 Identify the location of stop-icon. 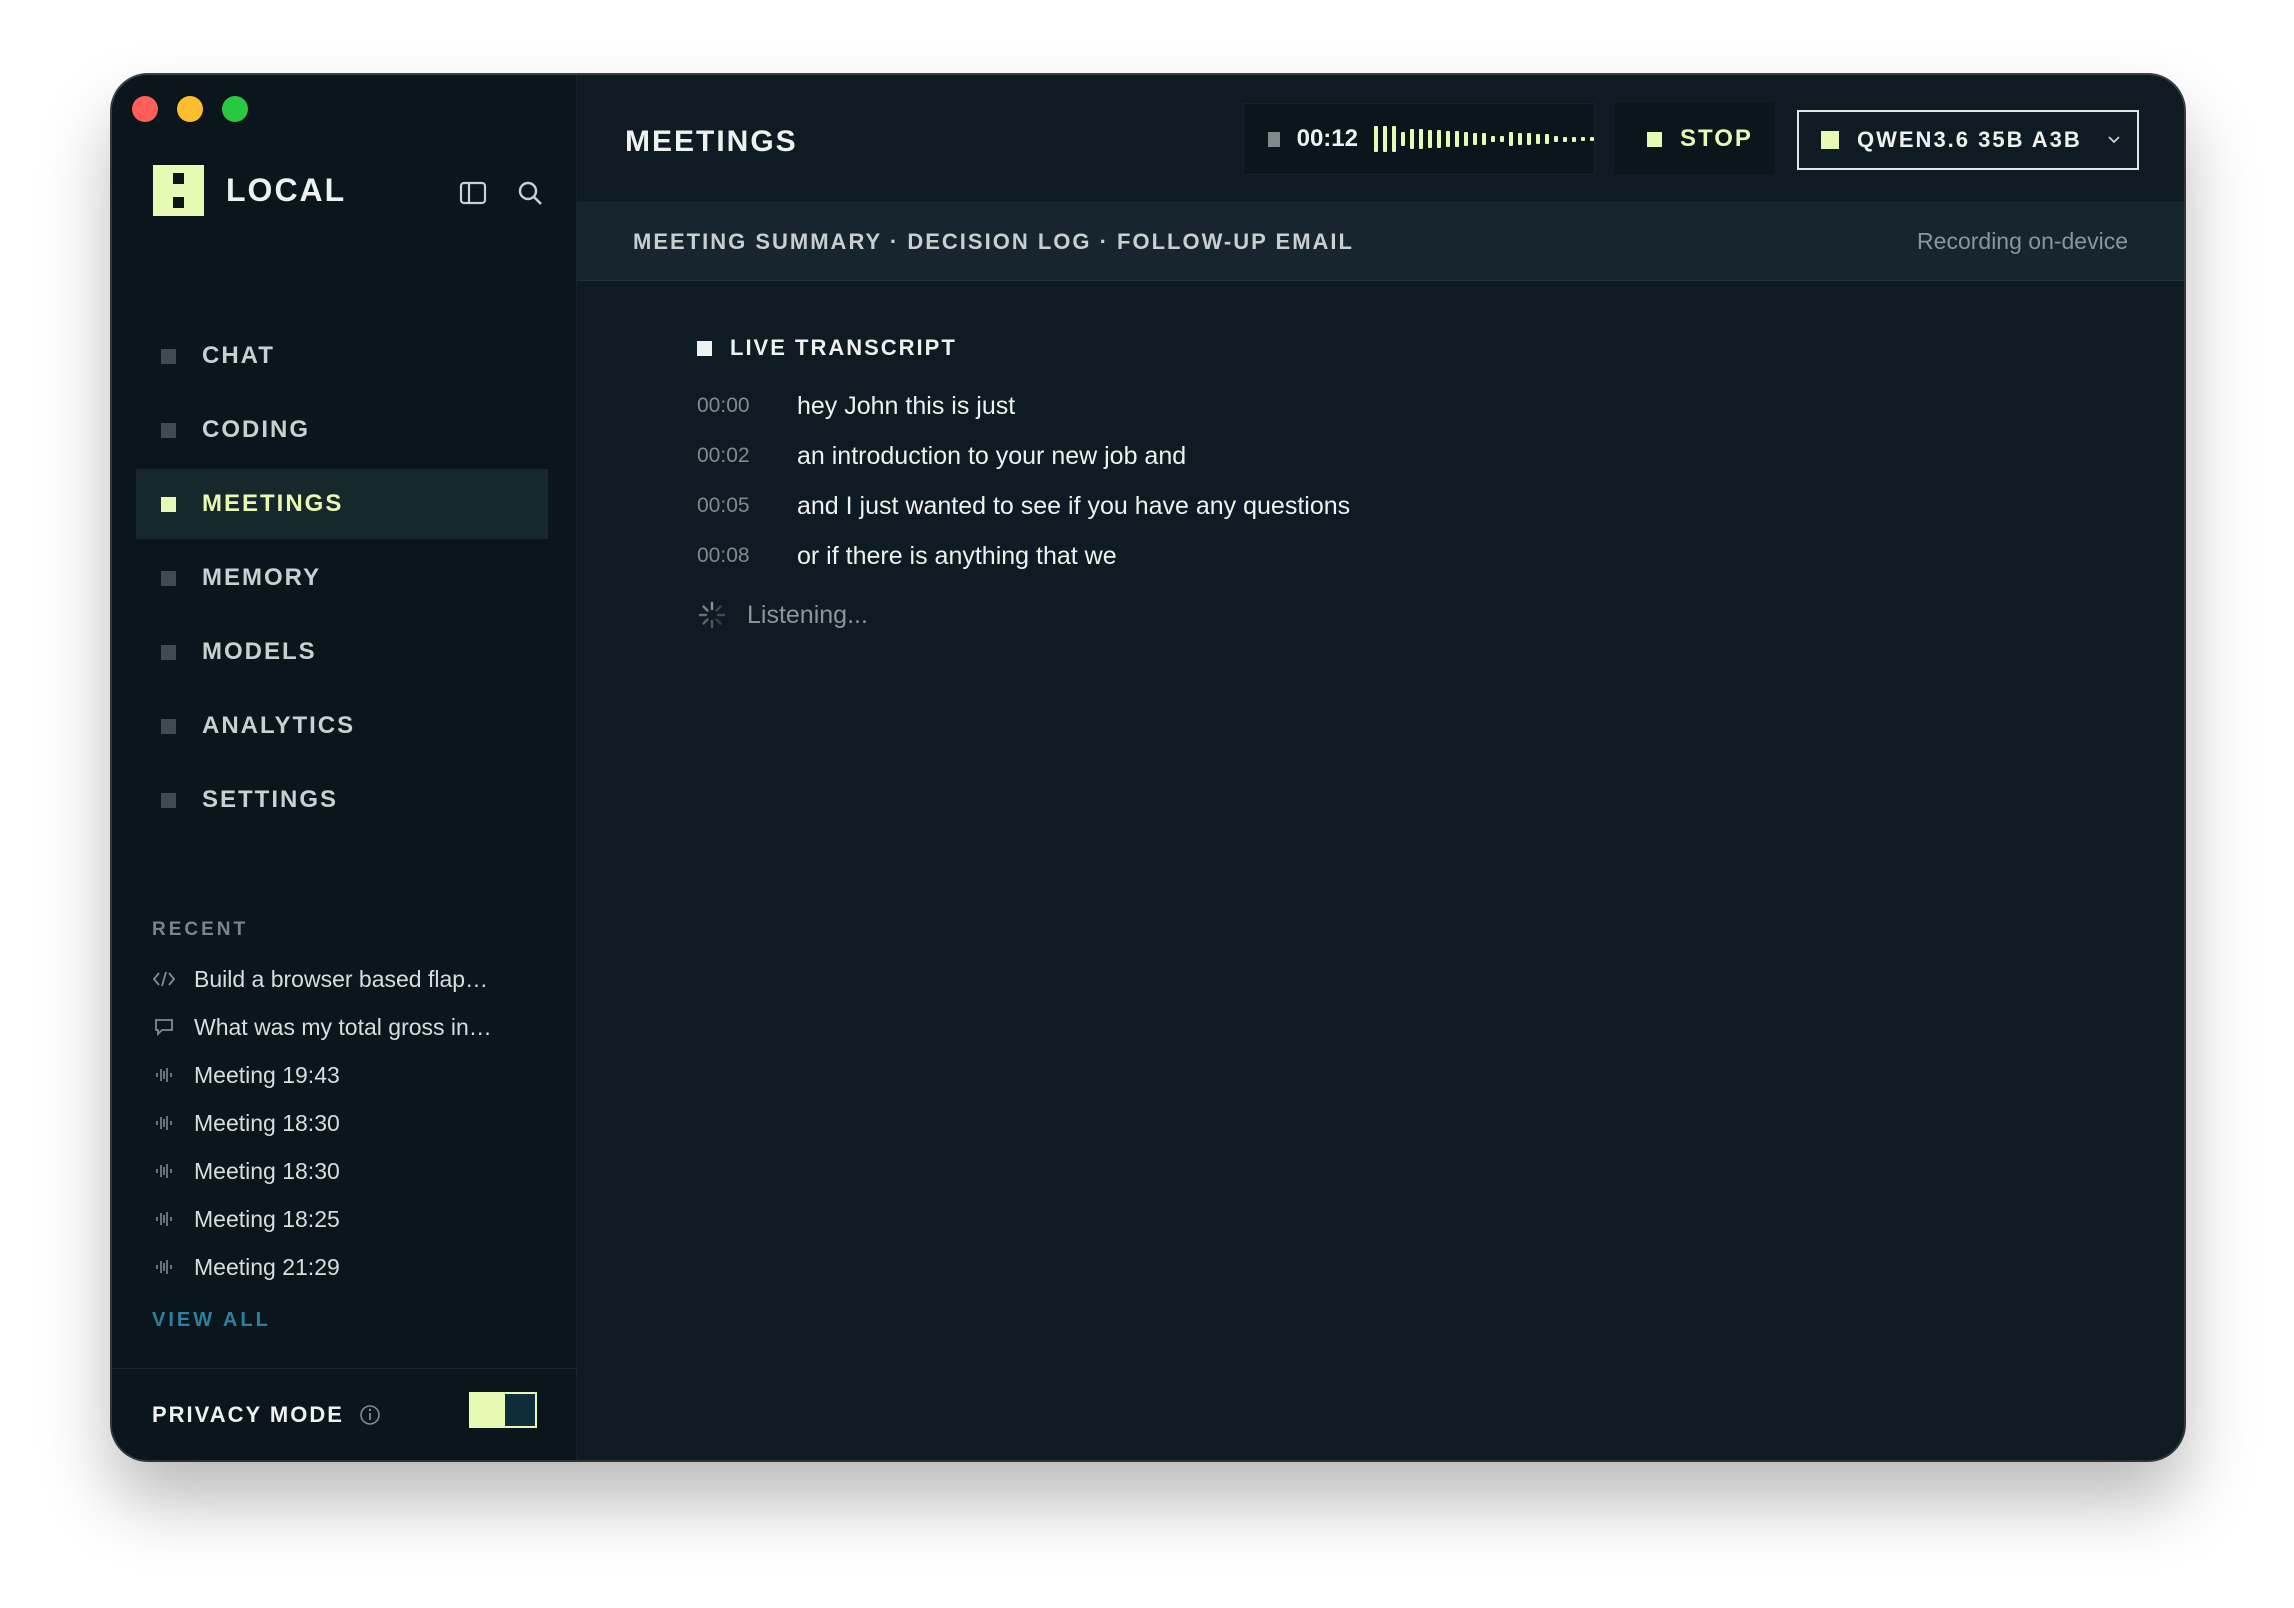
(1654, 139).